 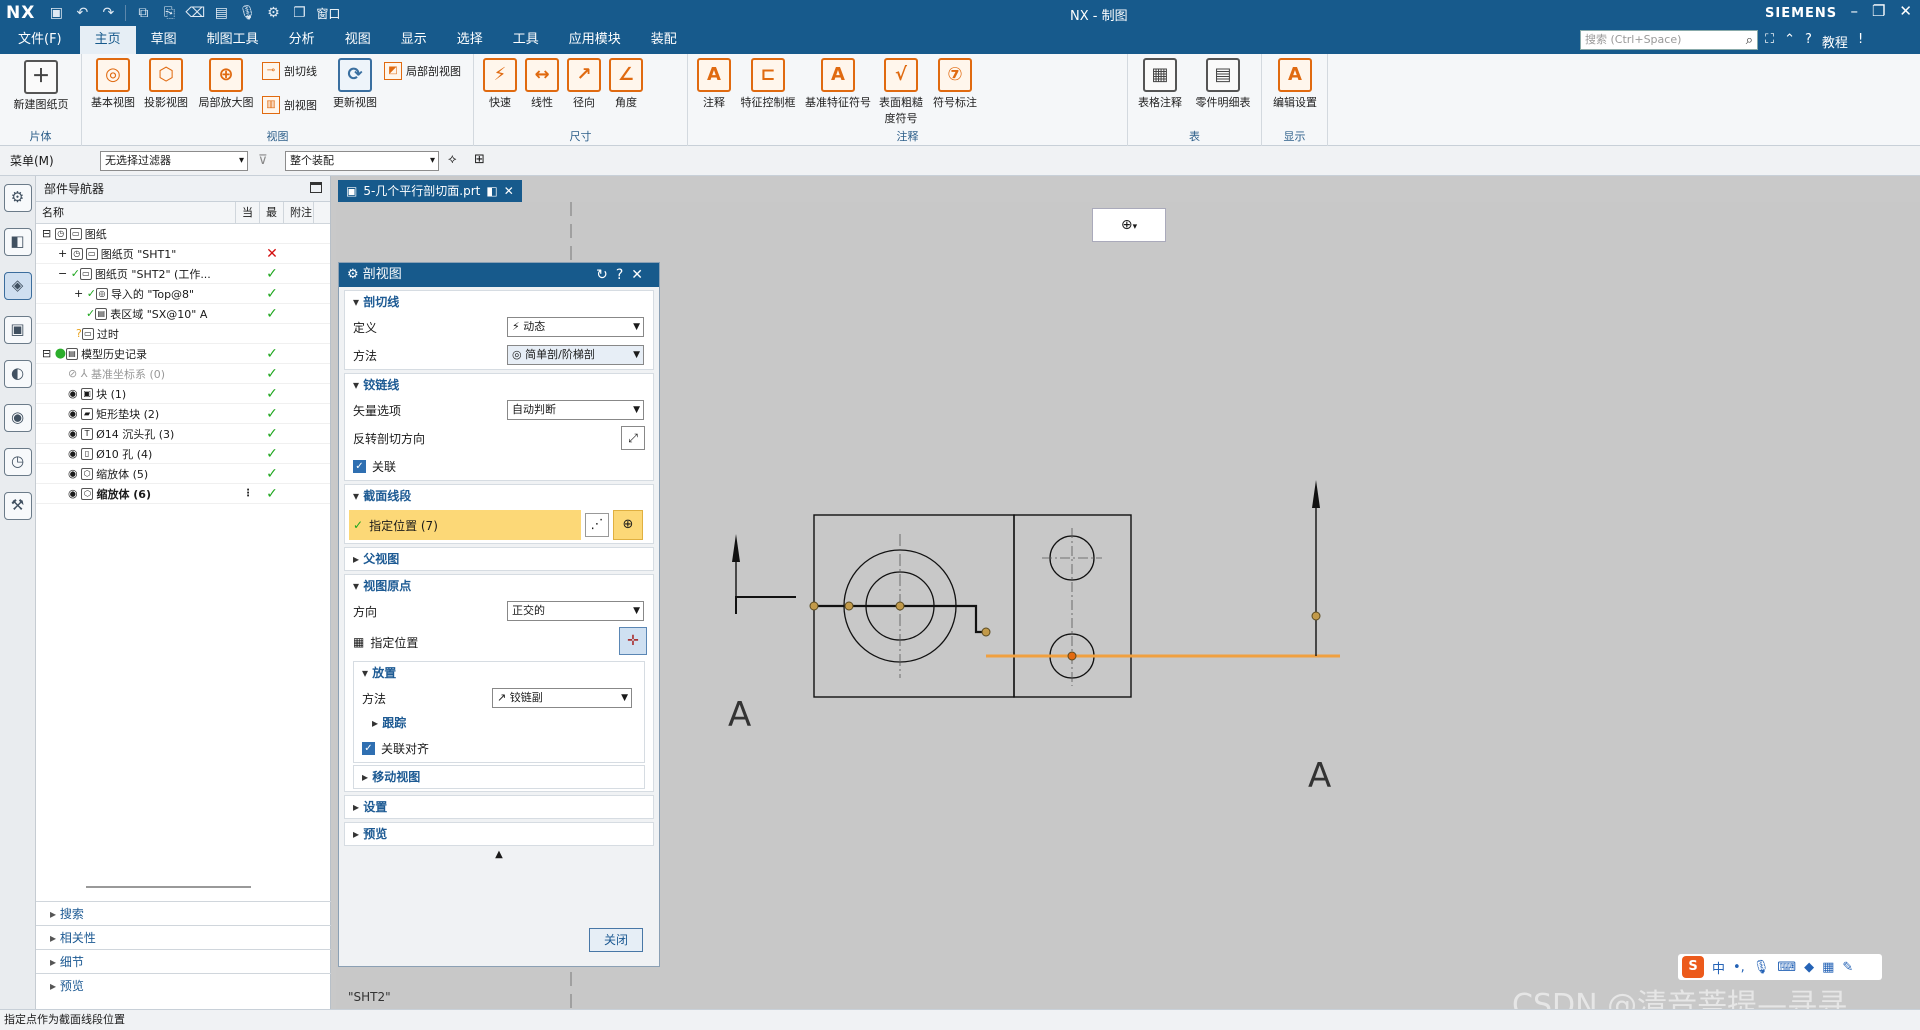 I want to click on reuse-library-icon: ▣, so click(x=17, y=330).